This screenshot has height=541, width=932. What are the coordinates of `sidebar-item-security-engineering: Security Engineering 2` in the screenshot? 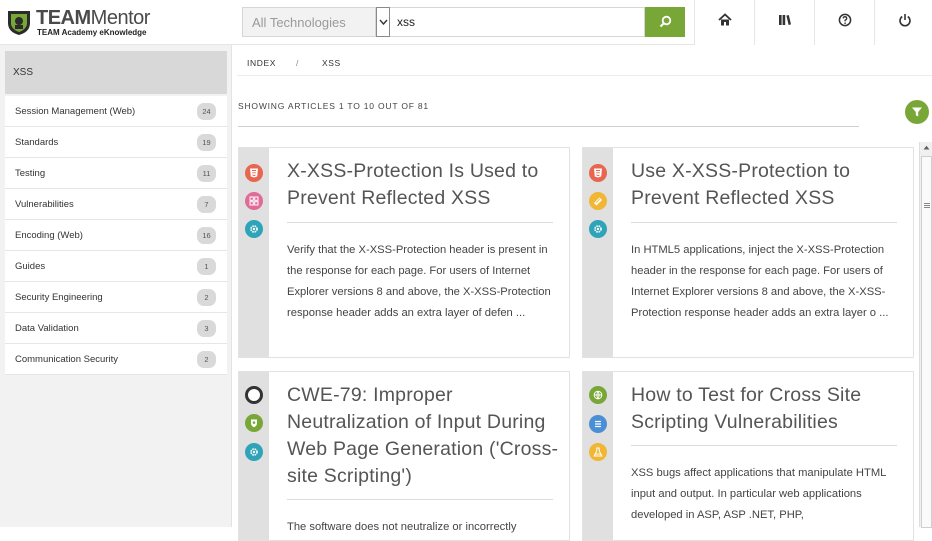 It's located at (116, 297).